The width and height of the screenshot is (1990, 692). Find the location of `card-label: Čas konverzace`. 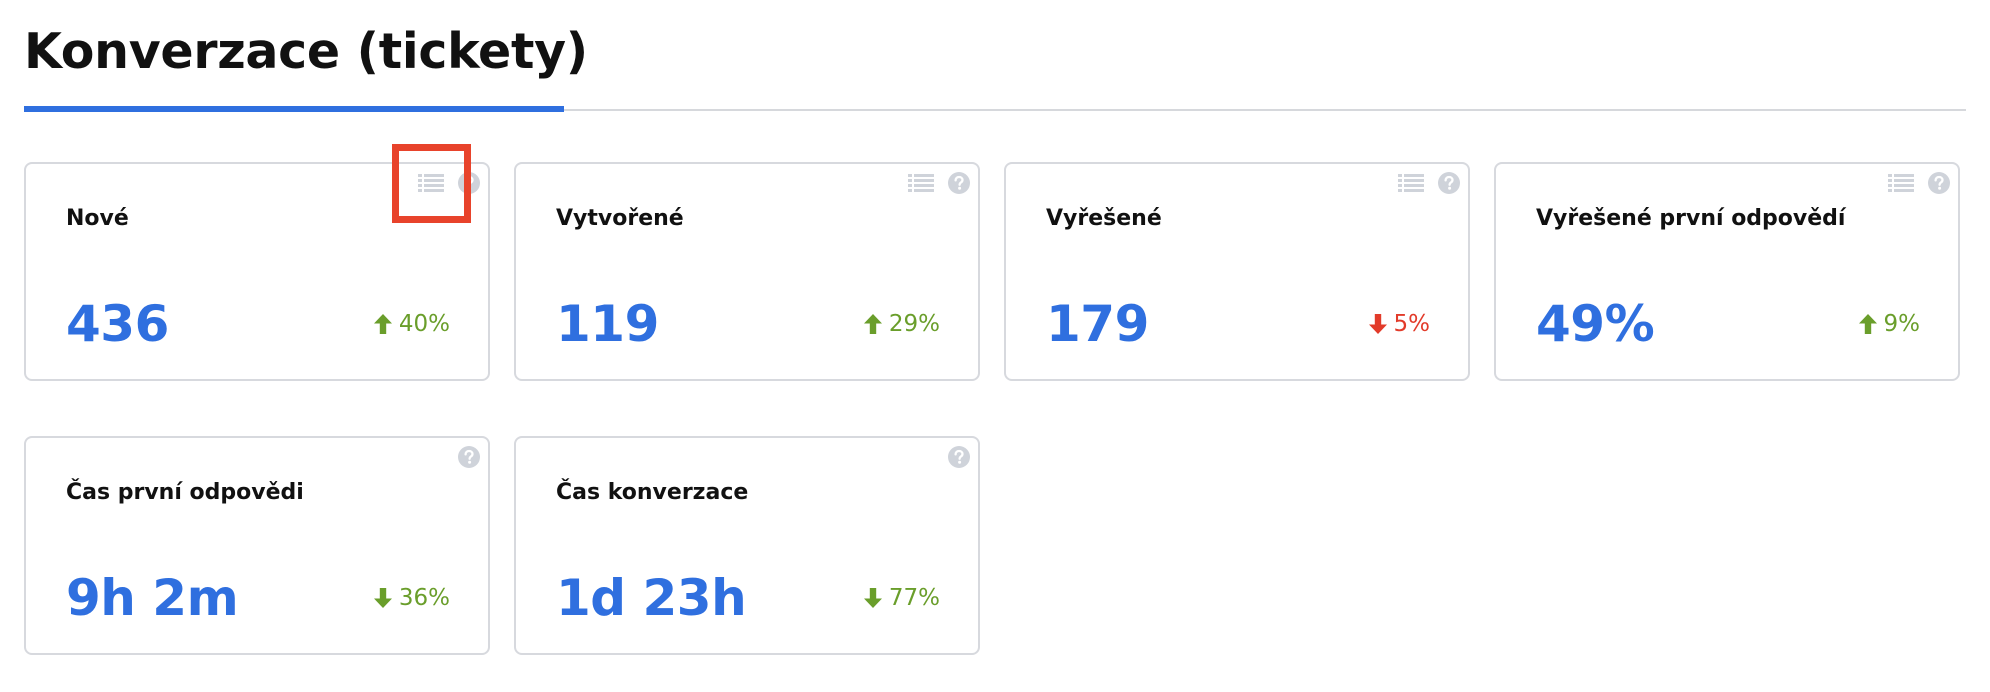

card-label: Čas konverzace is located at coordinates (652, 492).